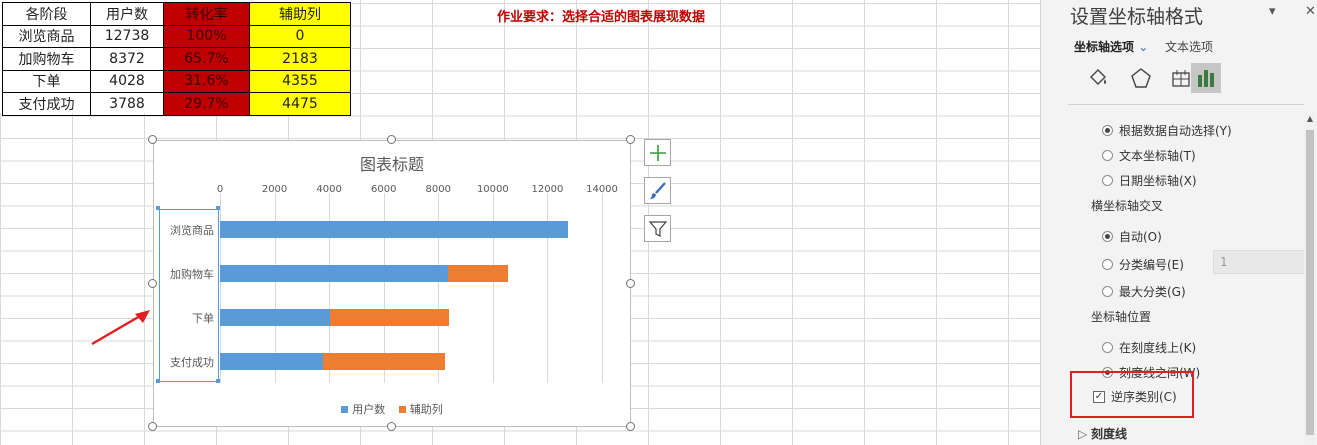  Describe the element at coordinates (1186, 104) in the screenshot. I see `pane-divider` at that location.